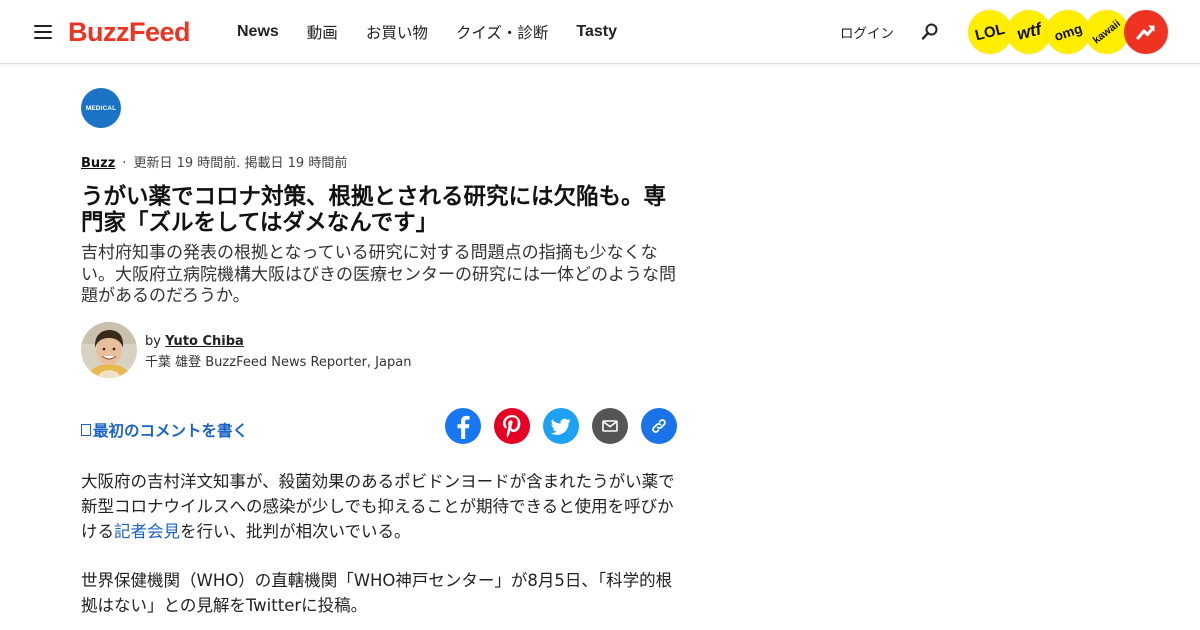 The width and height of the screenshot is (1200, 630). I want to click on medical-badge-label: MEDICAL, so click(101, 108).